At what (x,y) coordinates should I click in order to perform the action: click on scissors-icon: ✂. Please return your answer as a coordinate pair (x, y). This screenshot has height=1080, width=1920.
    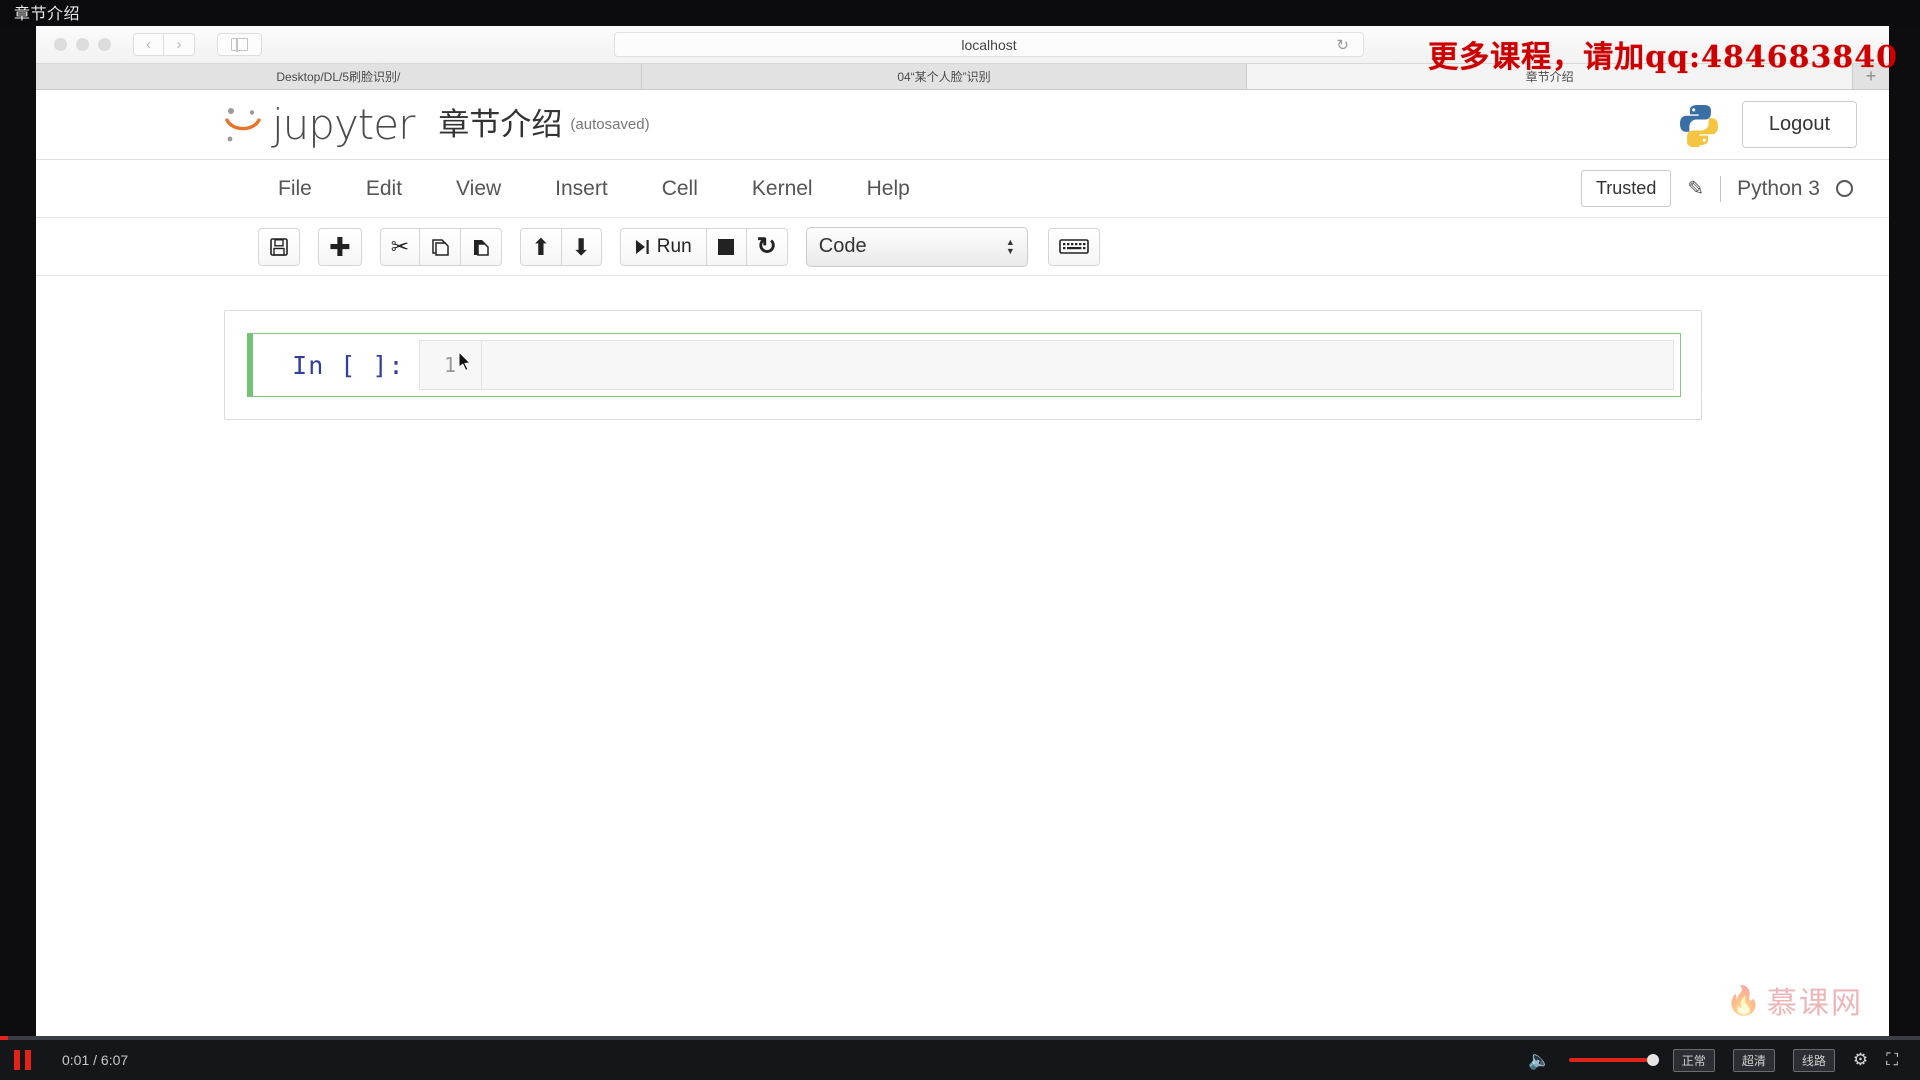
    Looking at the image, I should click on (400, 246).